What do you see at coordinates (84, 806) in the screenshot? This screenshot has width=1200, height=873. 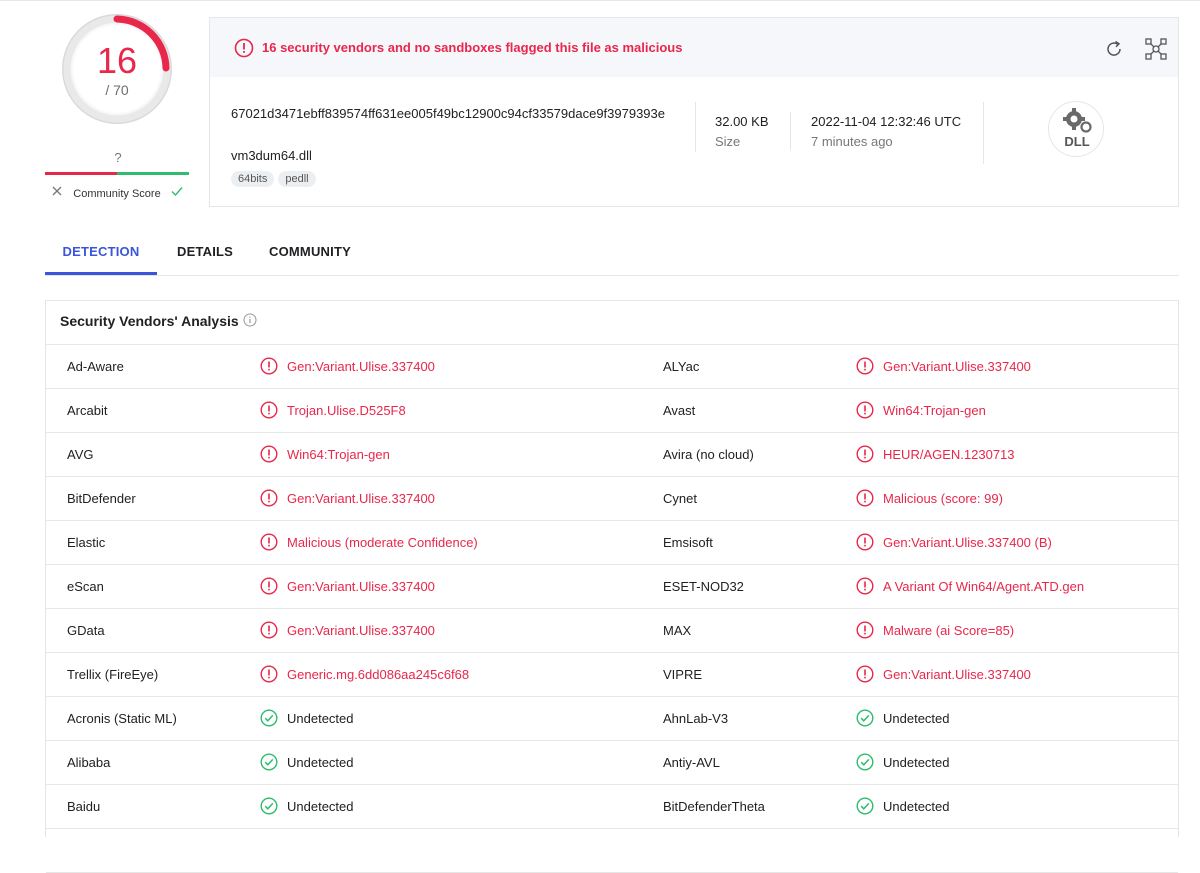 I see `vendor-name: Baidu` at bounding box center [84, 806].